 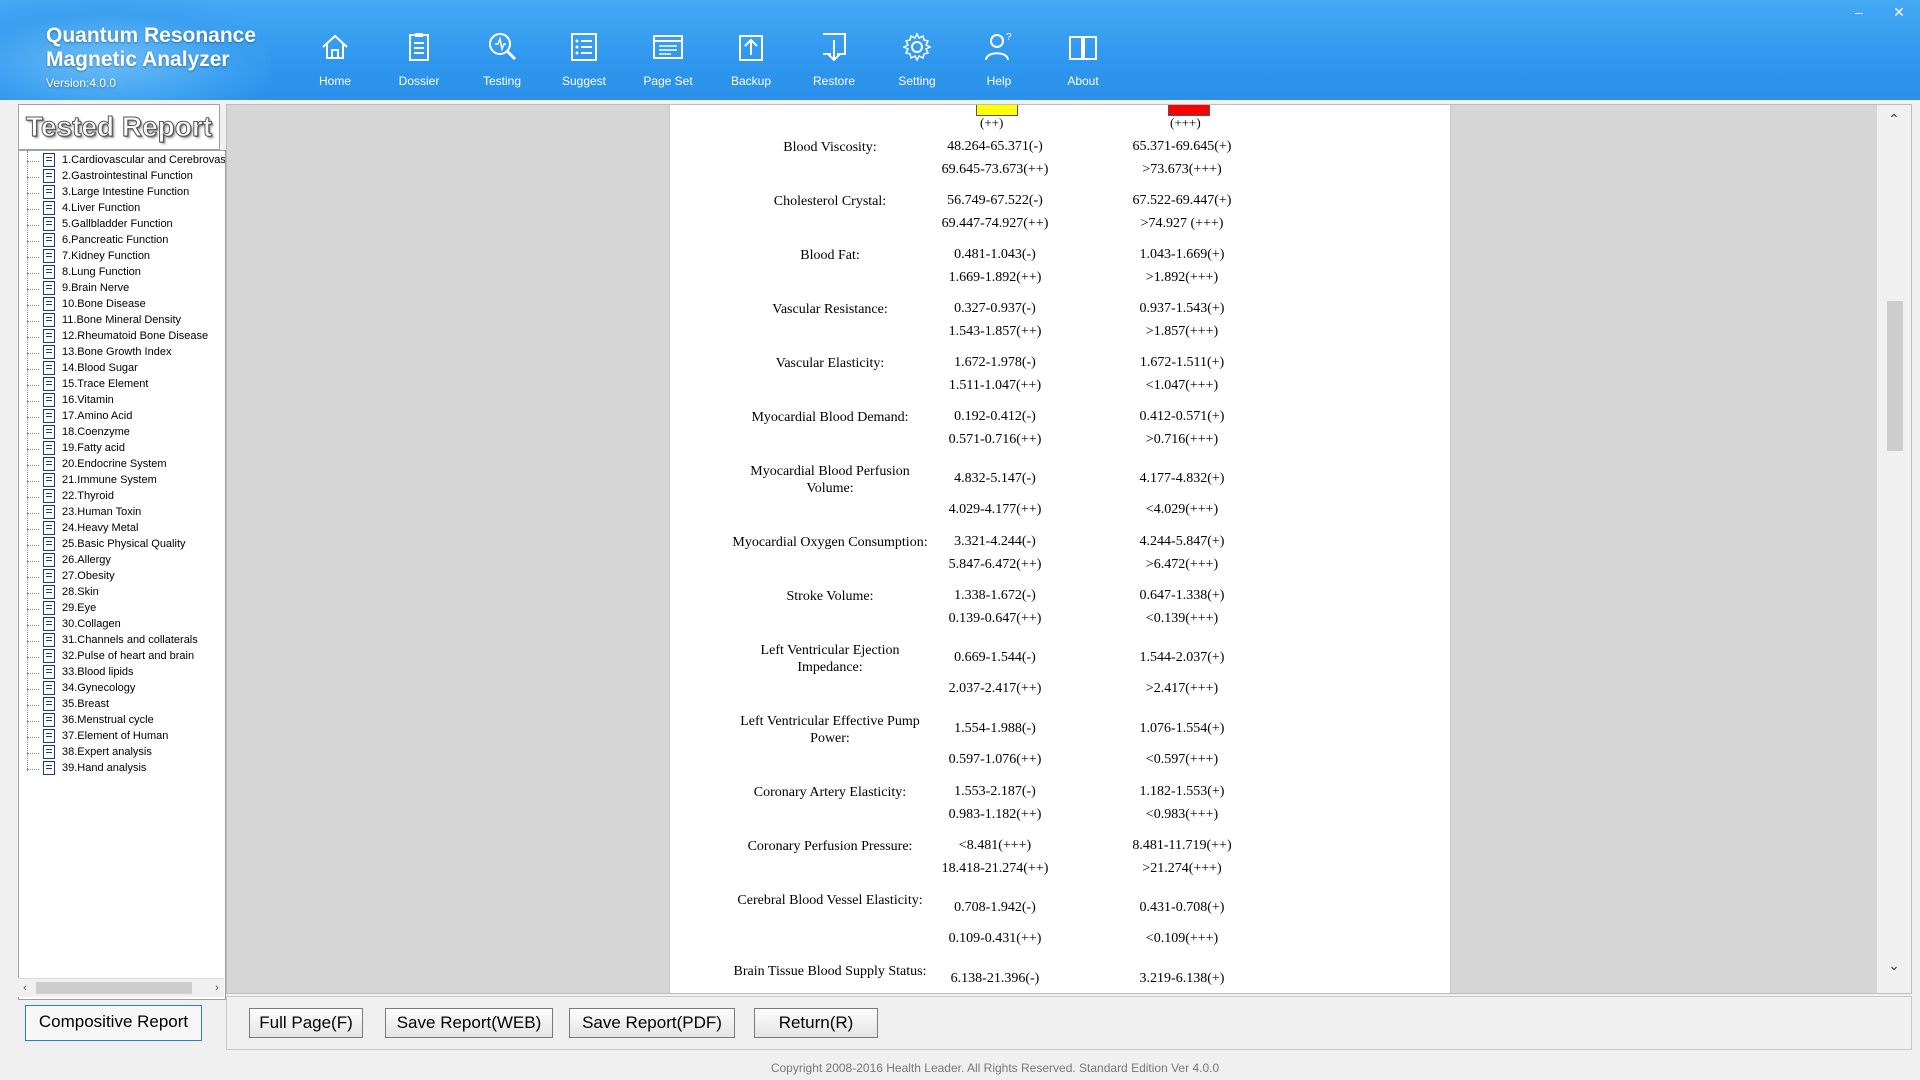 What do you see at coordinates (995, 223) in the screenshot?
I see `range-value: 69.447-74.927(++)` at bounding box center [995, 223].